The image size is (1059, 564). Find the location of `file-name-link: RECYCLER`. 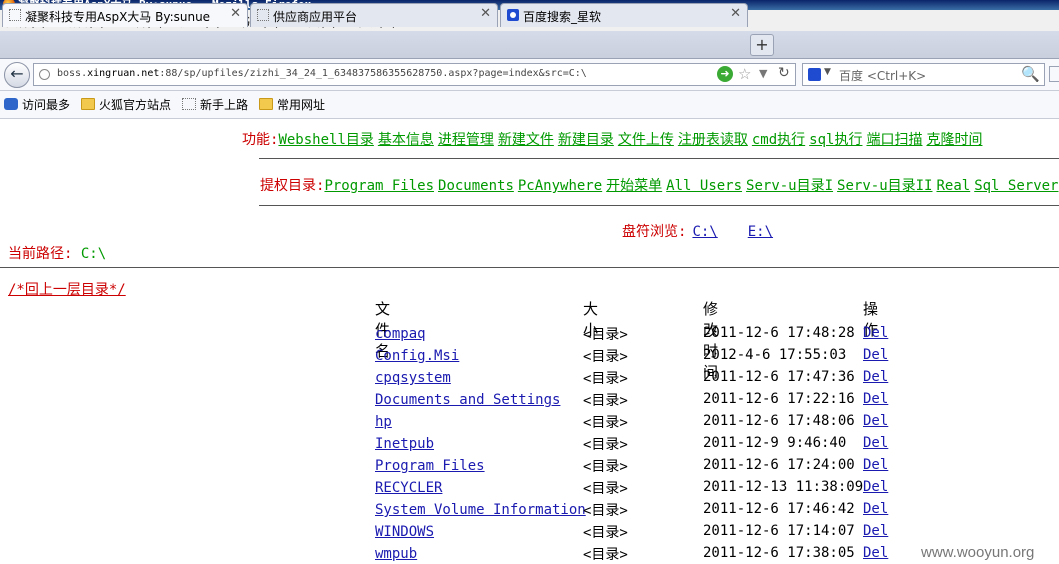

file-name-link: RECYCLER is located at coordinates (408, 488).